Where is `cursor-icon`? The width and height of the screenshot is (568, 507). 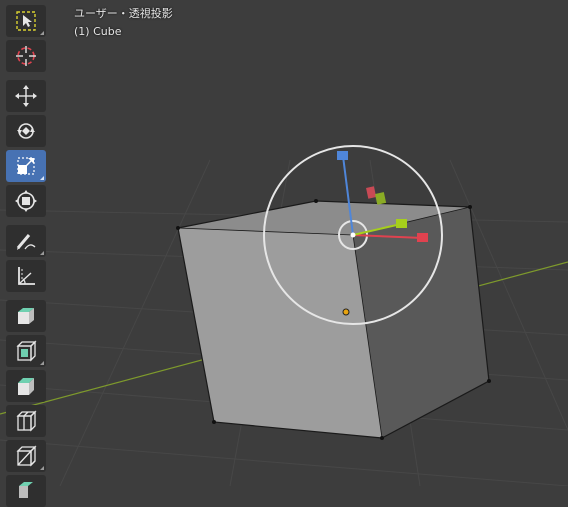 cursor-icon is located at coordinates (26, 56).